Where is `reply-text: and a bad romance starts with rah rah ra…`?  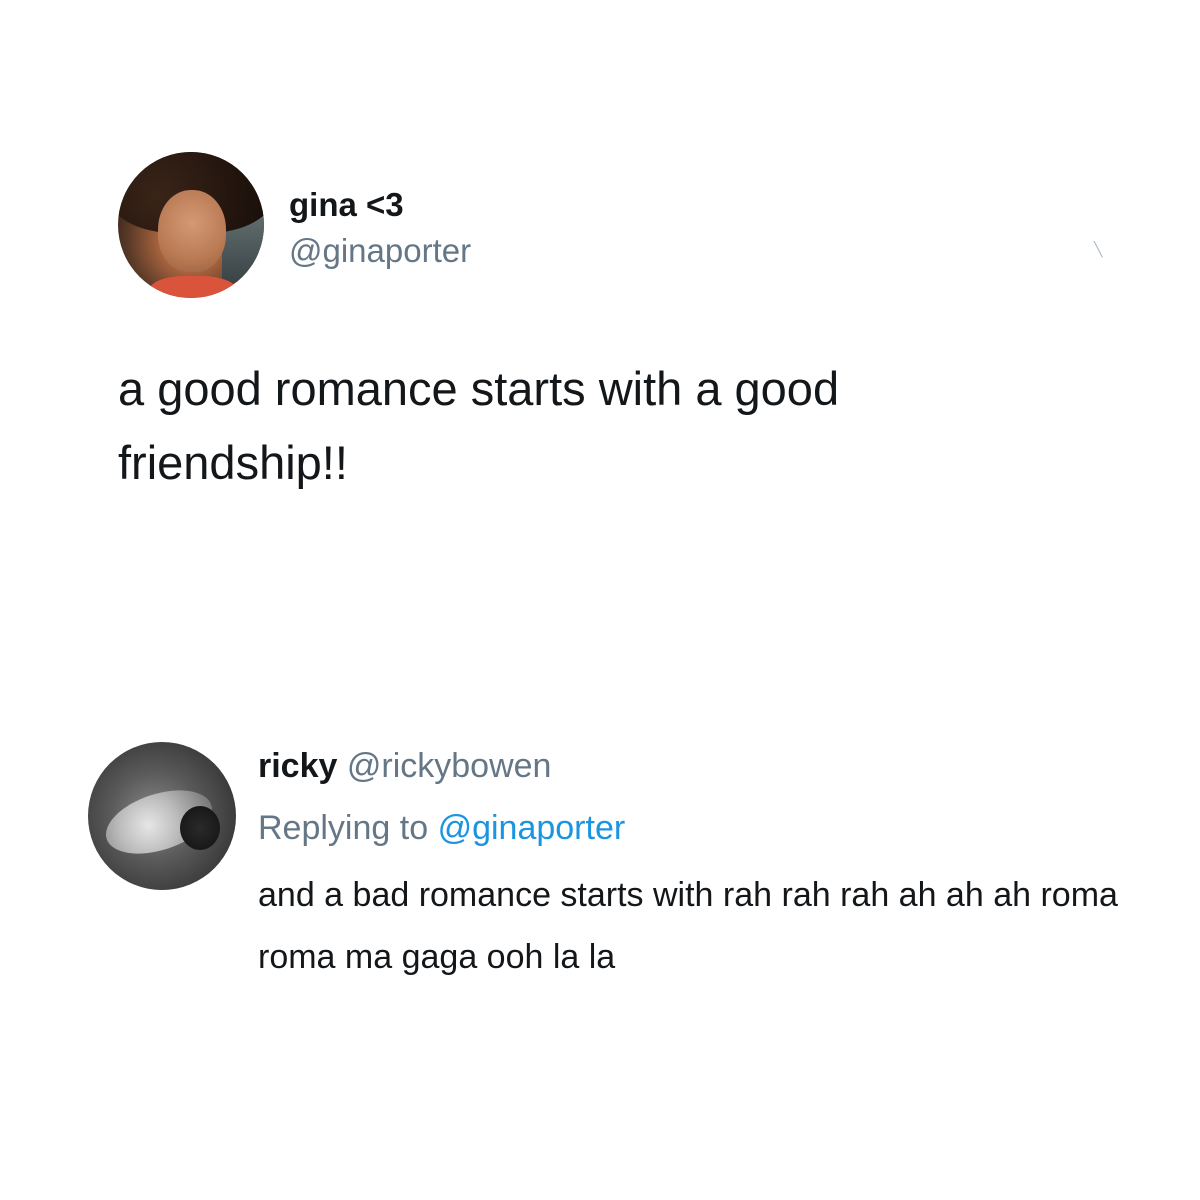 reply-text: and a bad romance starts with rah rah ra… is located at coordinates (688, 926).